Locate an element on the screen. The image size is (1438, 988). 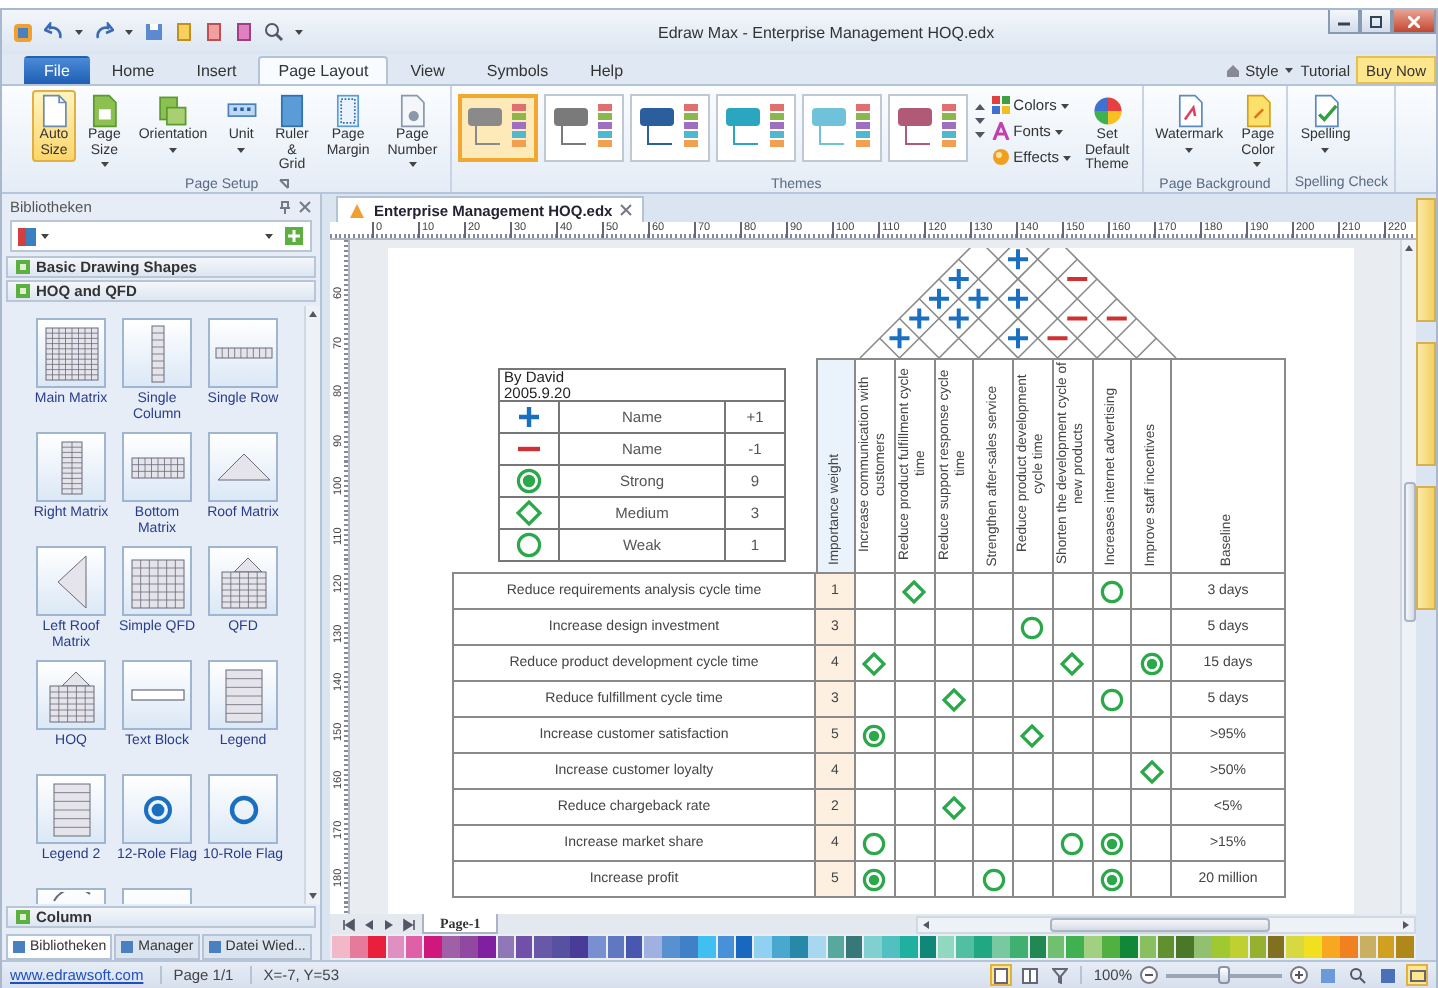
ribbon-tab: Insert is located at coordinates (216, 70).